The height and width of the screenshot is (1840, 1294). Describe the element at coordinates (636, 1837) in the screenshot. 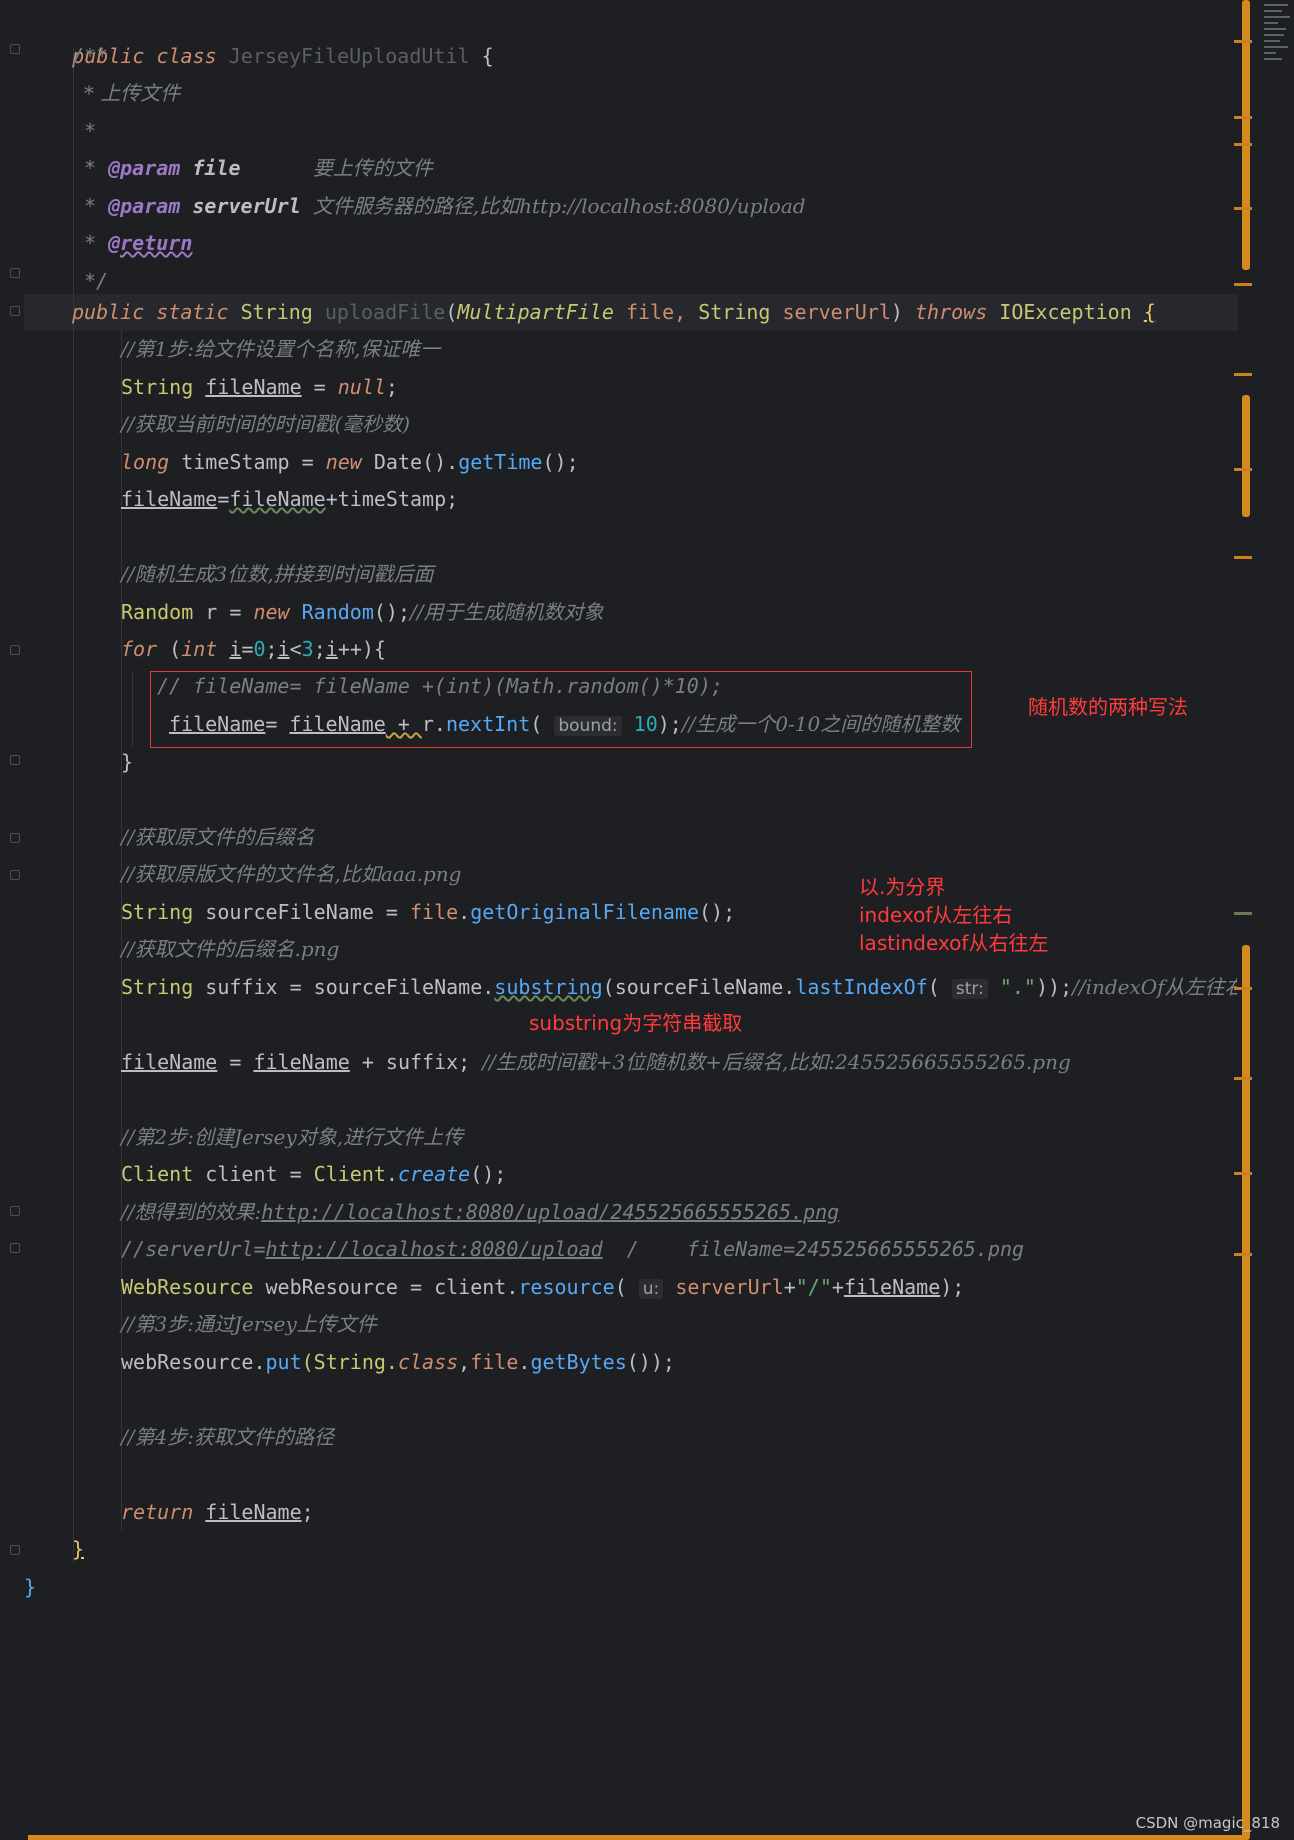

I see `horizontal-scrollbar` at that location.